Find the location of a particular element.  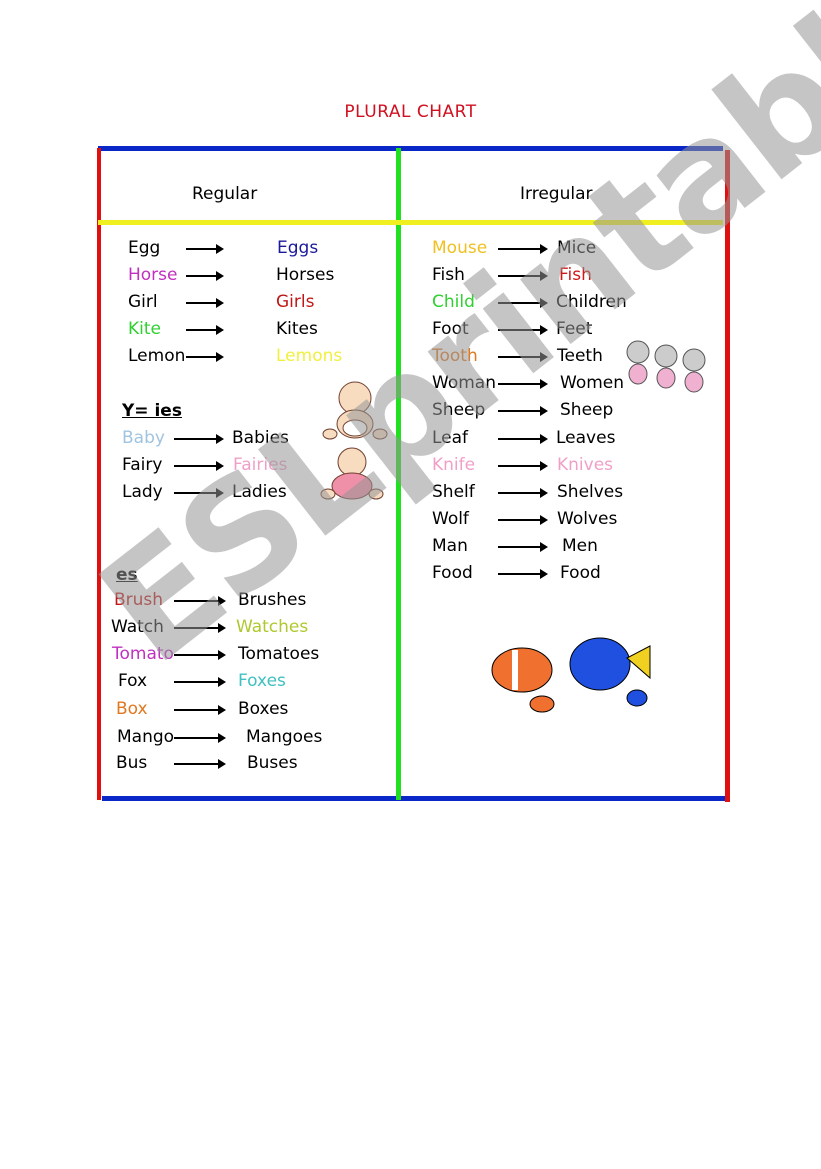

regular-es-singular: Bus is located at coordinates (132, 763).